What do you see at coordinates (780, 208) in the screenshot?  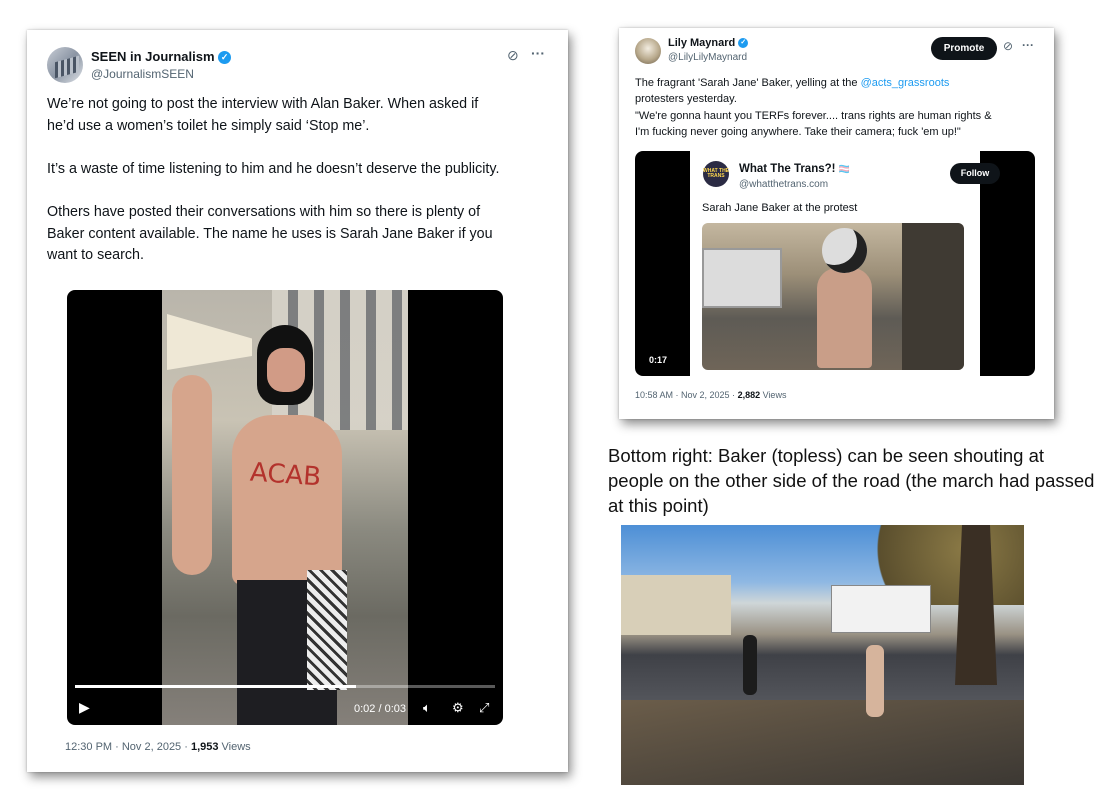 I see `quoted-text: Sarah Jane Baker at the protest` at bounding box center [780, 208].